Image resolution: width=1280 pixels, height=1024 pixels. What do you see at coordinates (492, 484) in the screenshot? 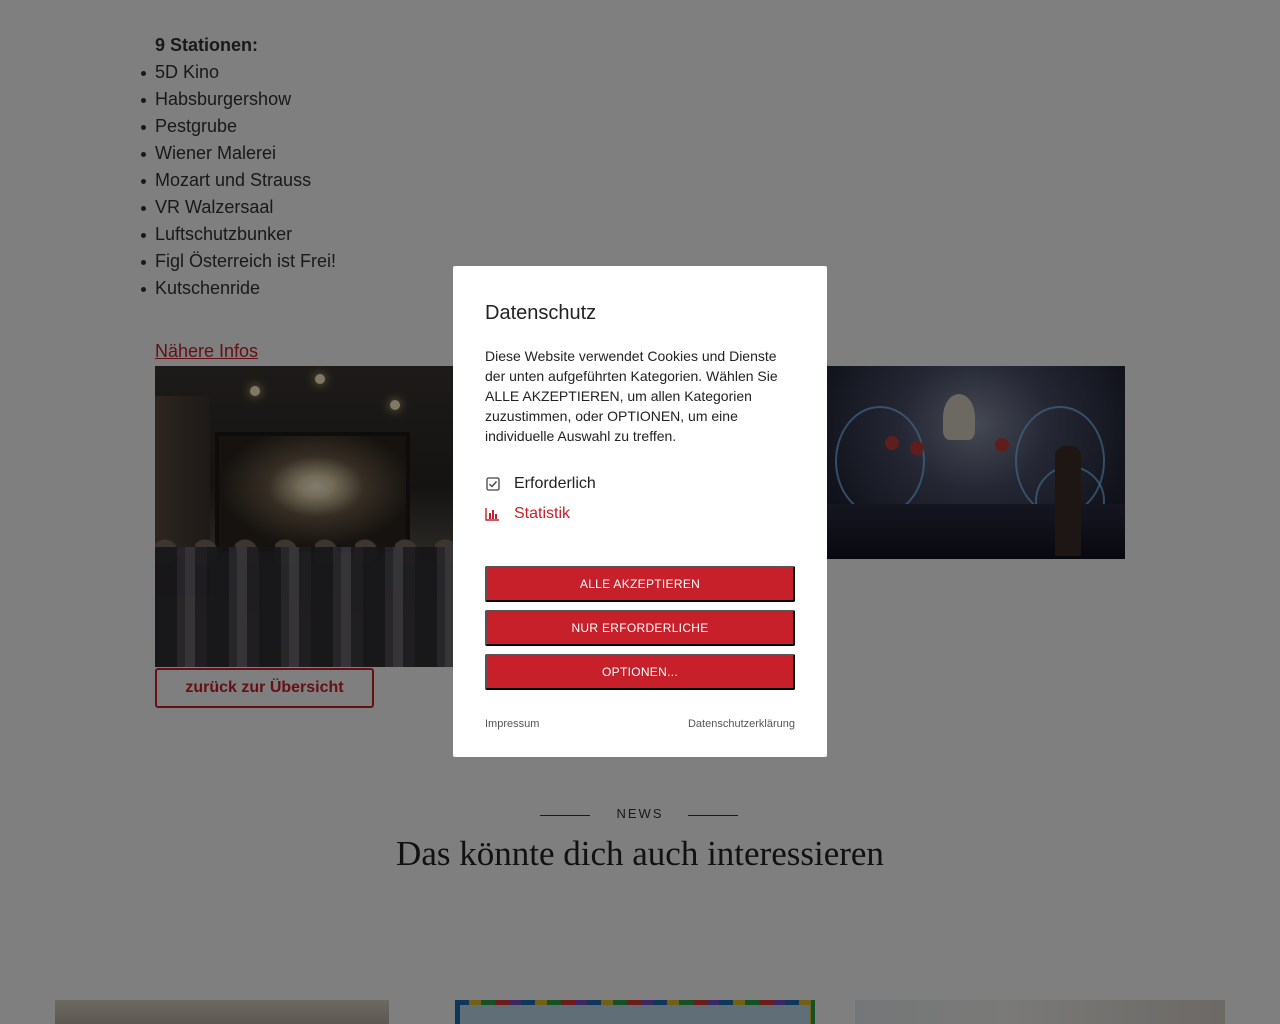
I see `checkbox-checked-icon` at bounding box center [492, 484].